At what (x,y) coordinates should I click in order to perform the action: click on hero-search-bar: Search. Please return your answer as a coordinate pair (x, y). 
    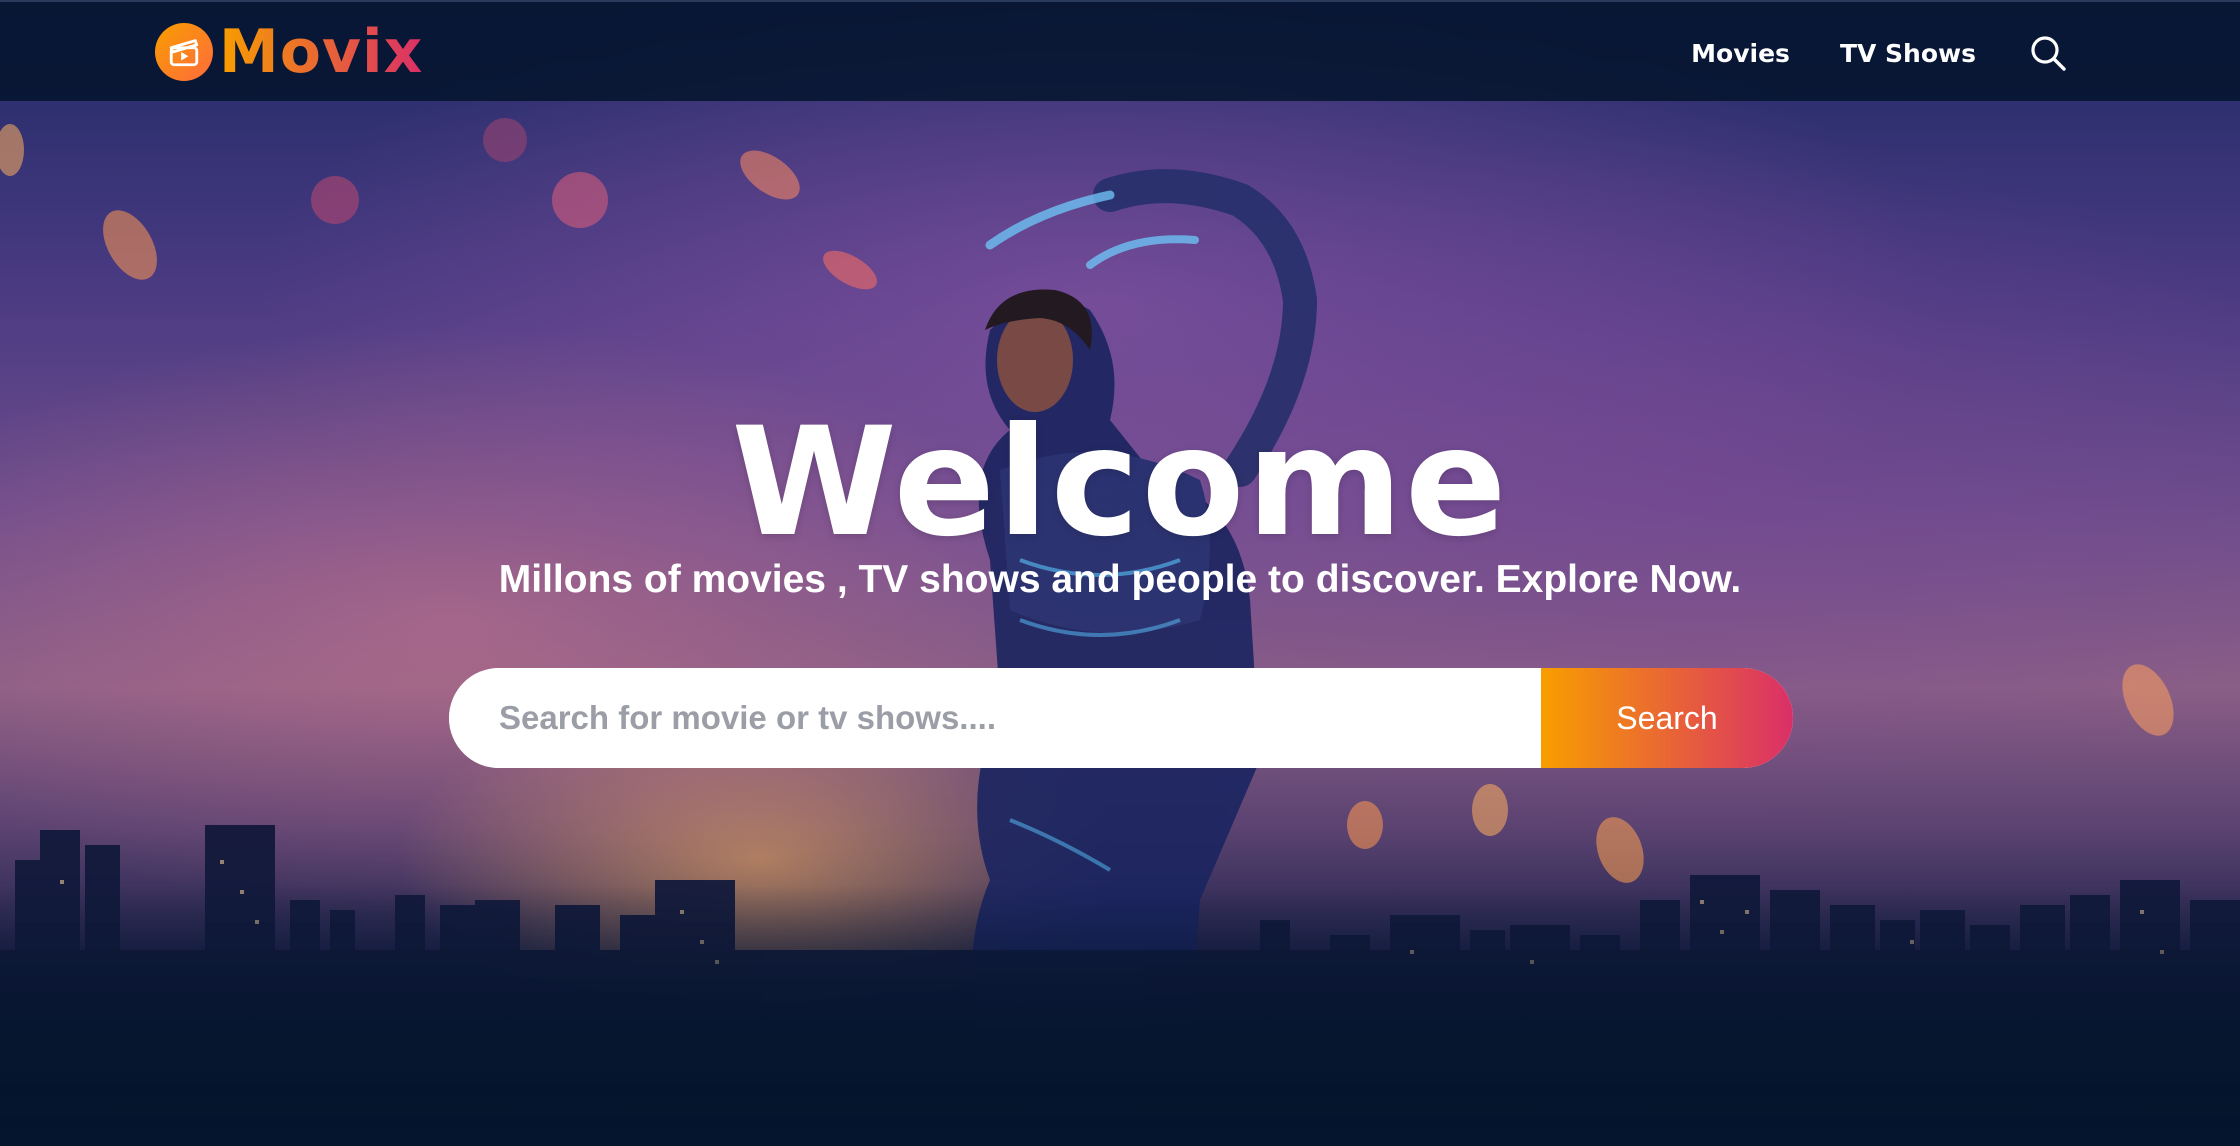
    Looking at the image, I should click on (1121, 718).